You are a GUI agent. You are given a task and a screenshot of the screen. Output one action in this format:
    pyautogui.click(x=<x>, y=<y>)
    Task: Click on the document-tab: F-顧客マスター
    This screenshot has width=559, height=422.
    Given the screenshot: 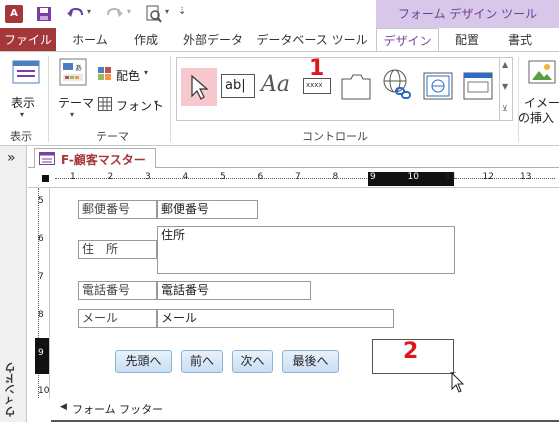 What is the action you would take?
    pyautogui.click(x=95, y=158)
    